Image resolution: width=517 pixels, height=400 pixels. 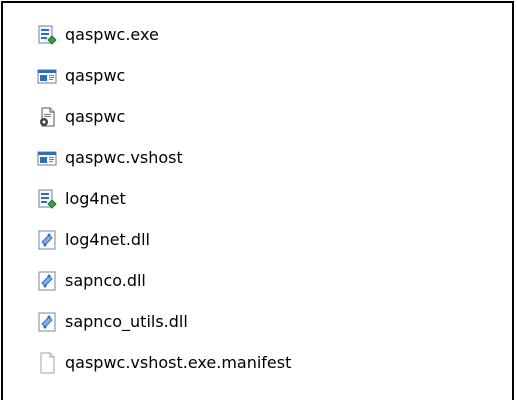 What do you see at coordinates (263, 247) in the screenshot?
I see `file-row-log4net-dll: log4net.dll` at bounding box center [263, 247].